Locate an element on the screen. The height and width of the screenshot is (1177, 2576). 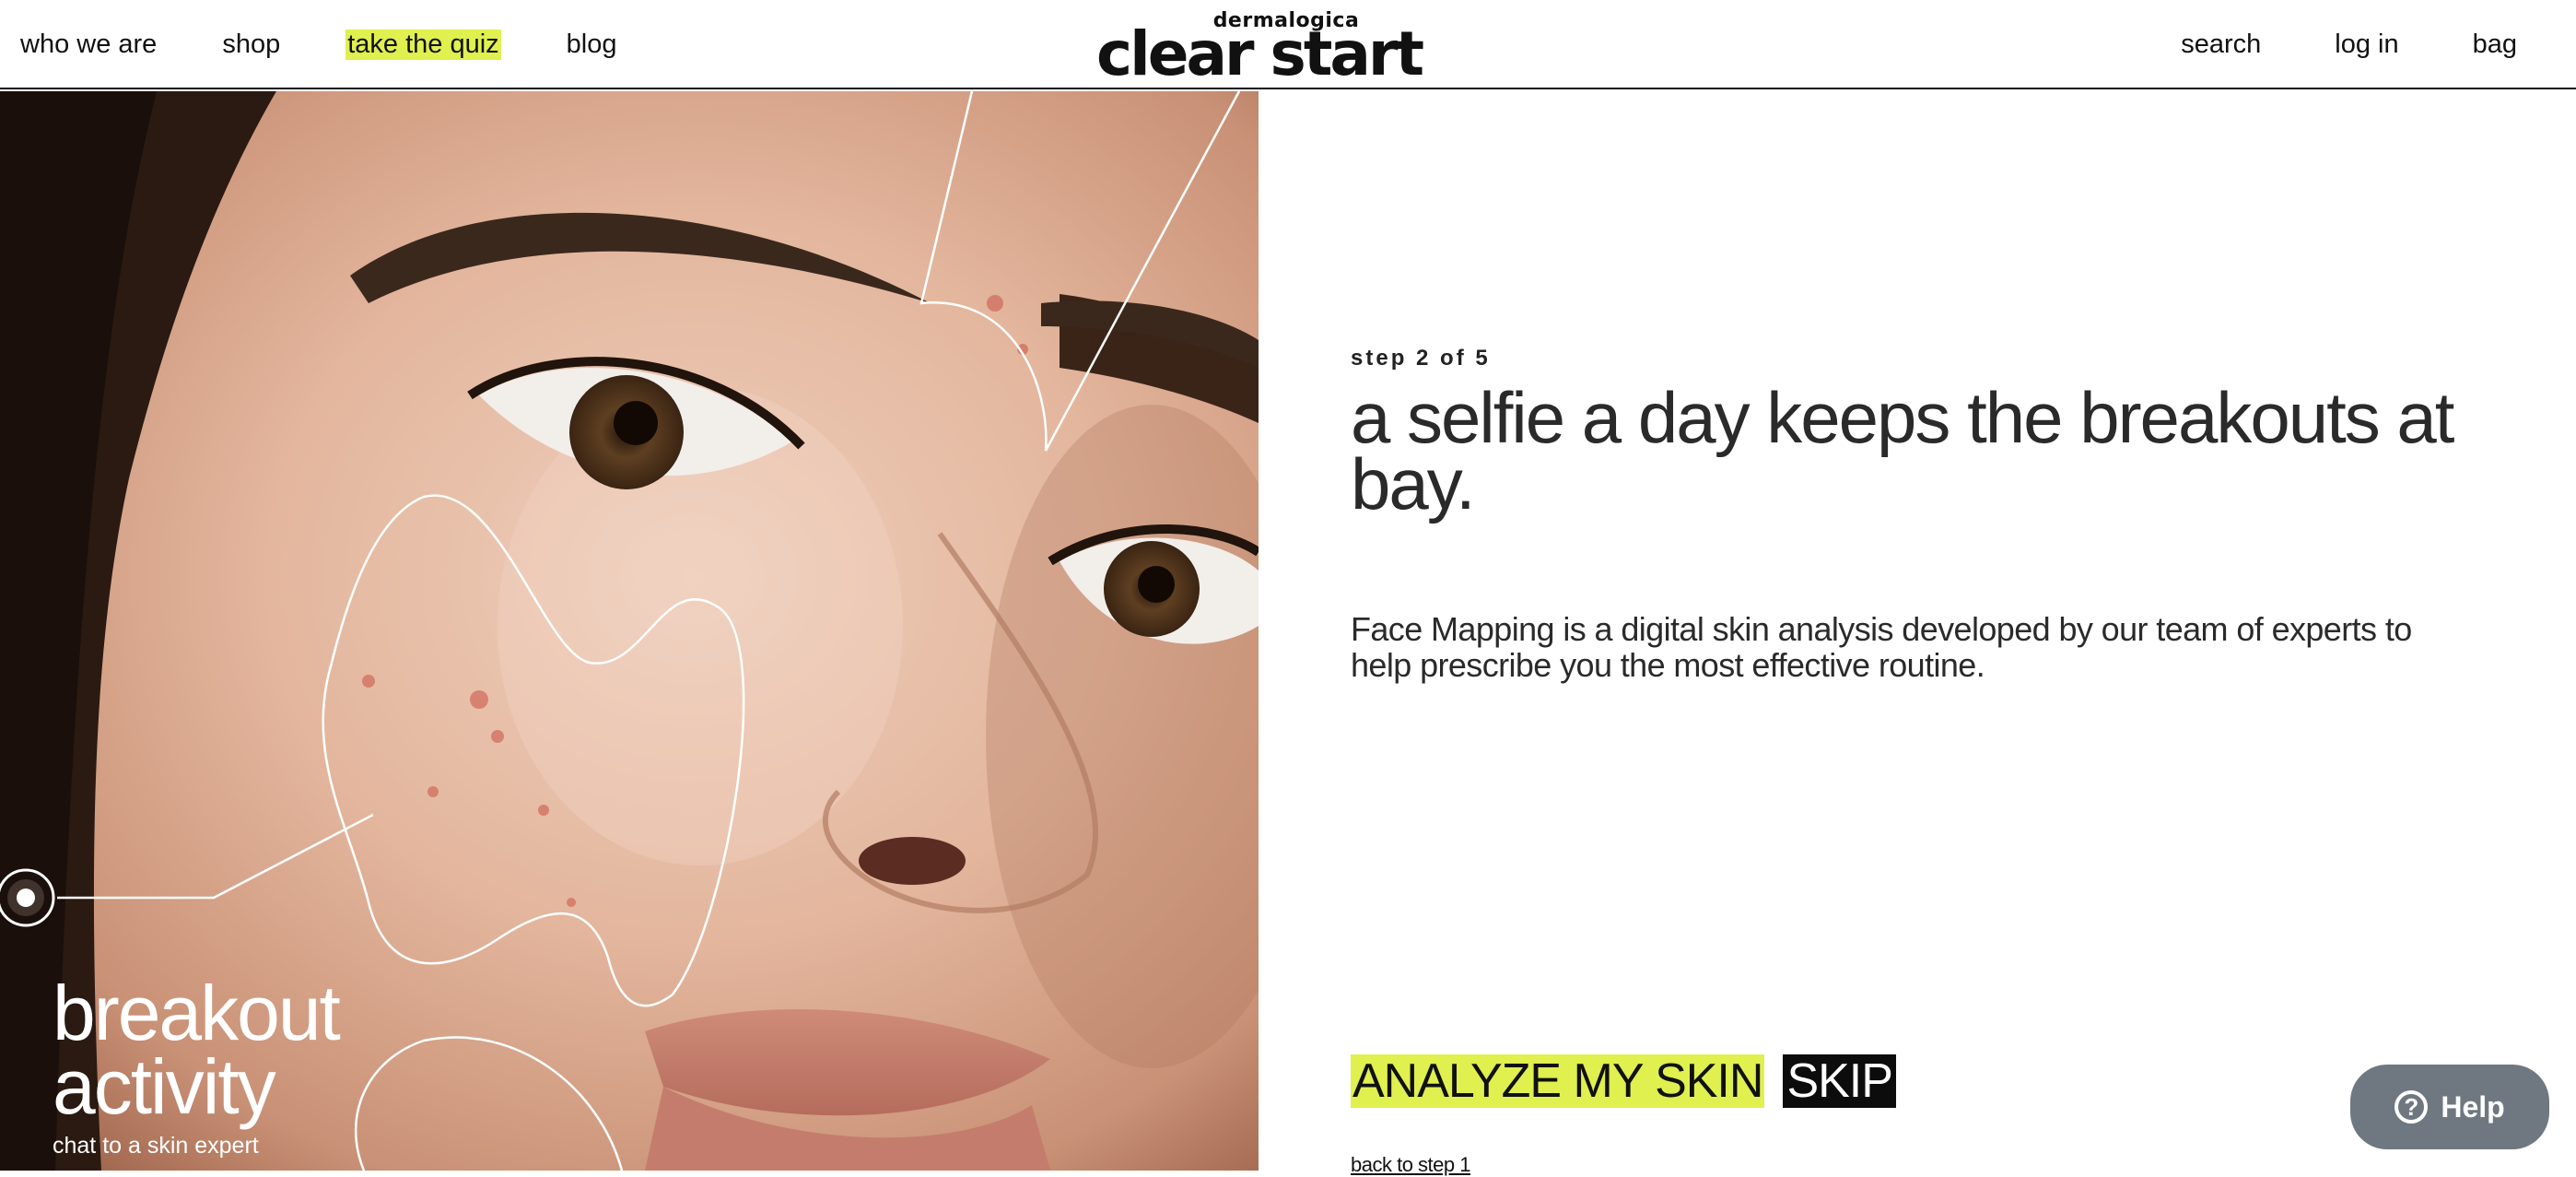
nav-log-in: log in is located at coordinates (2366, 44).